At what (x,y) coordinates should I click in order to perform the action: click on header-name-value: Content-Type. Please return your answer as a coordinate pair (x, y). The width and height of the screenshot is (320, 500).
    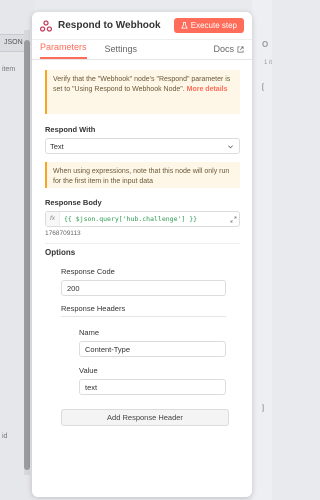
    Looking at the image, I should click on (108, 349).